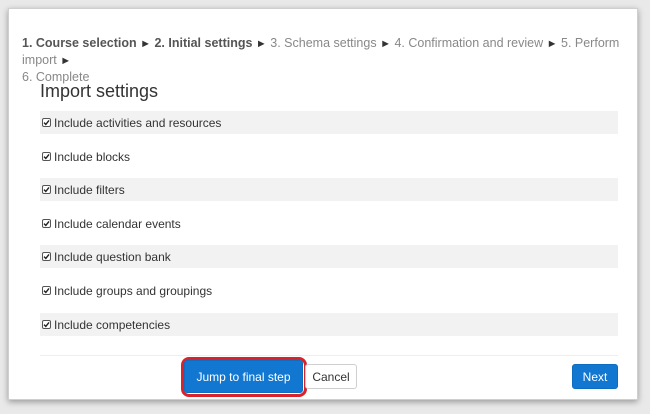 This screenshot has height=414, width=650. Describe the element at coordinates (329, 324) in the screenshot. I see `setting-row-competencies: Include competencies` at that location.